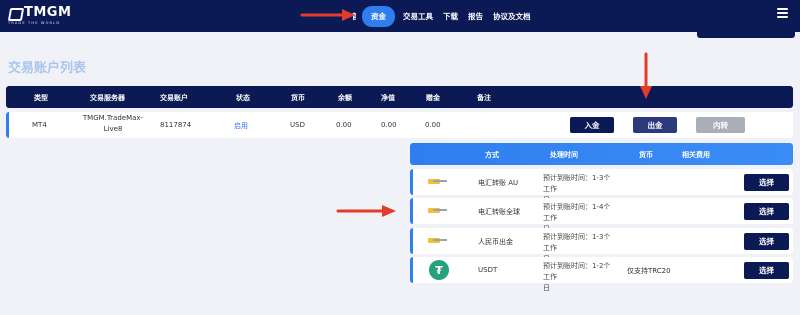 The width and height of the screenshot is (800, 315). Describe the element at coordinates (646, 75) in the screenshot. I see `annotation-arrow-down-icon` at that location.